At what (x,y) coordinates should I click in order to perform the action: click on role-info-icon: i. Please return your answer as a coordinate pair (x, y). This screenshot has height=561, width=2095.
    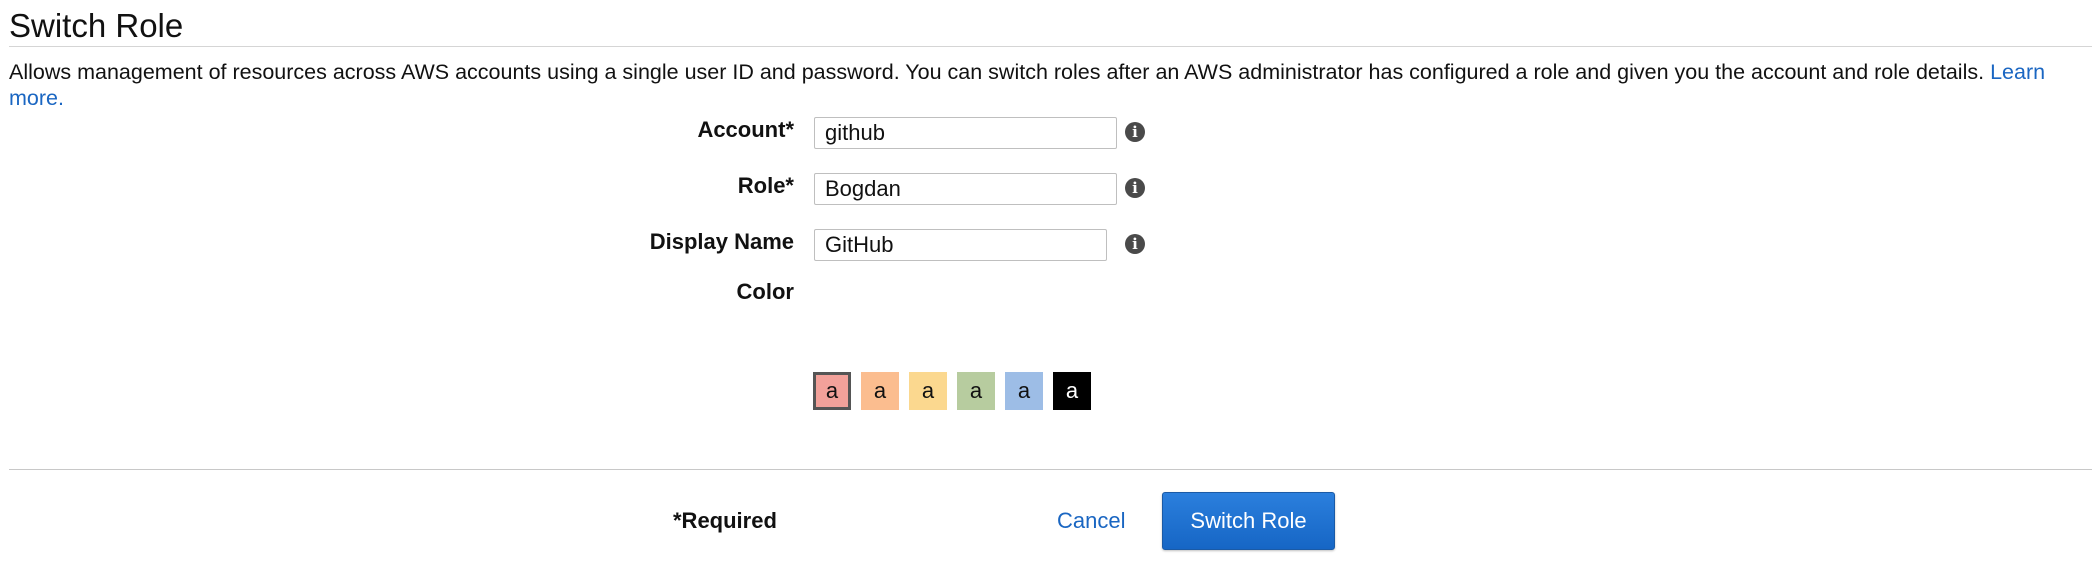
    Looking at the image, I should click on (1135, 188).